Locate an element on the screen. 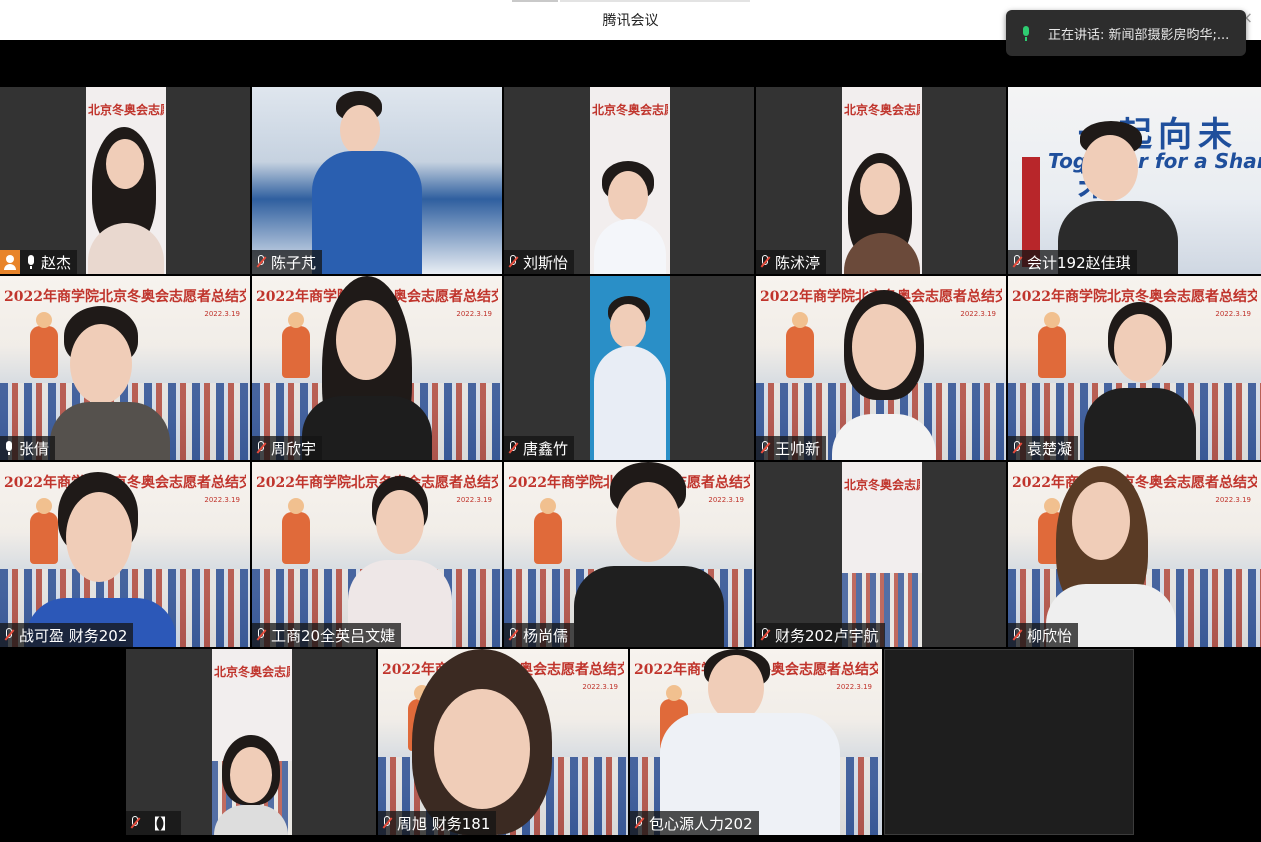 The width and height of the screenshot is (1261, 842). host-icon is located at coordinates (10, 262).